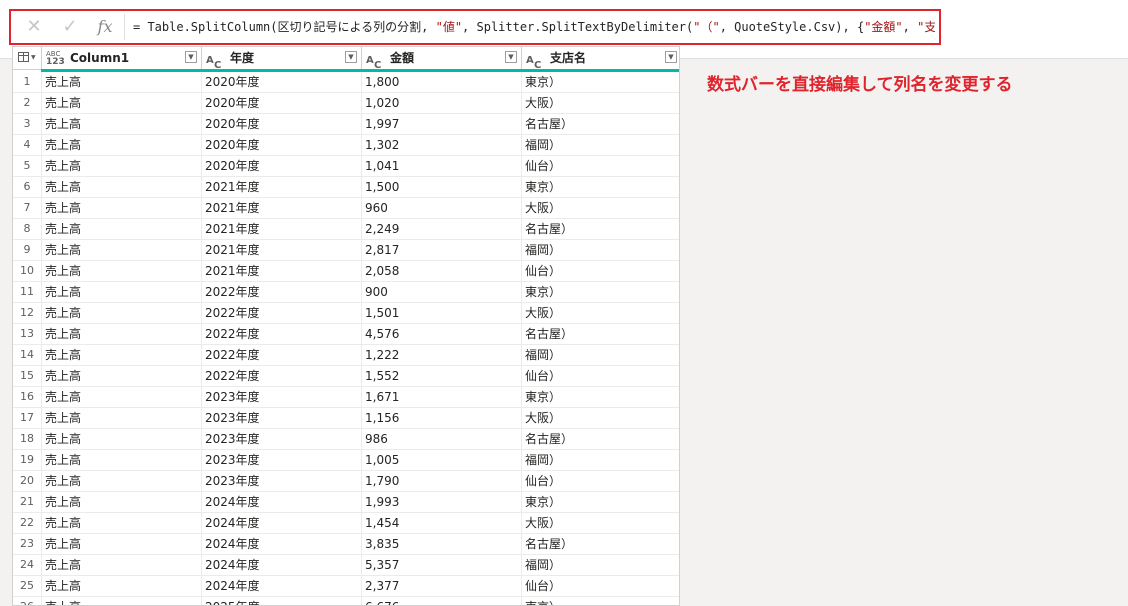  Describe the element at coordinates (34, 27) in the screenshot. I see `cancel-icon: ✕` at that location.